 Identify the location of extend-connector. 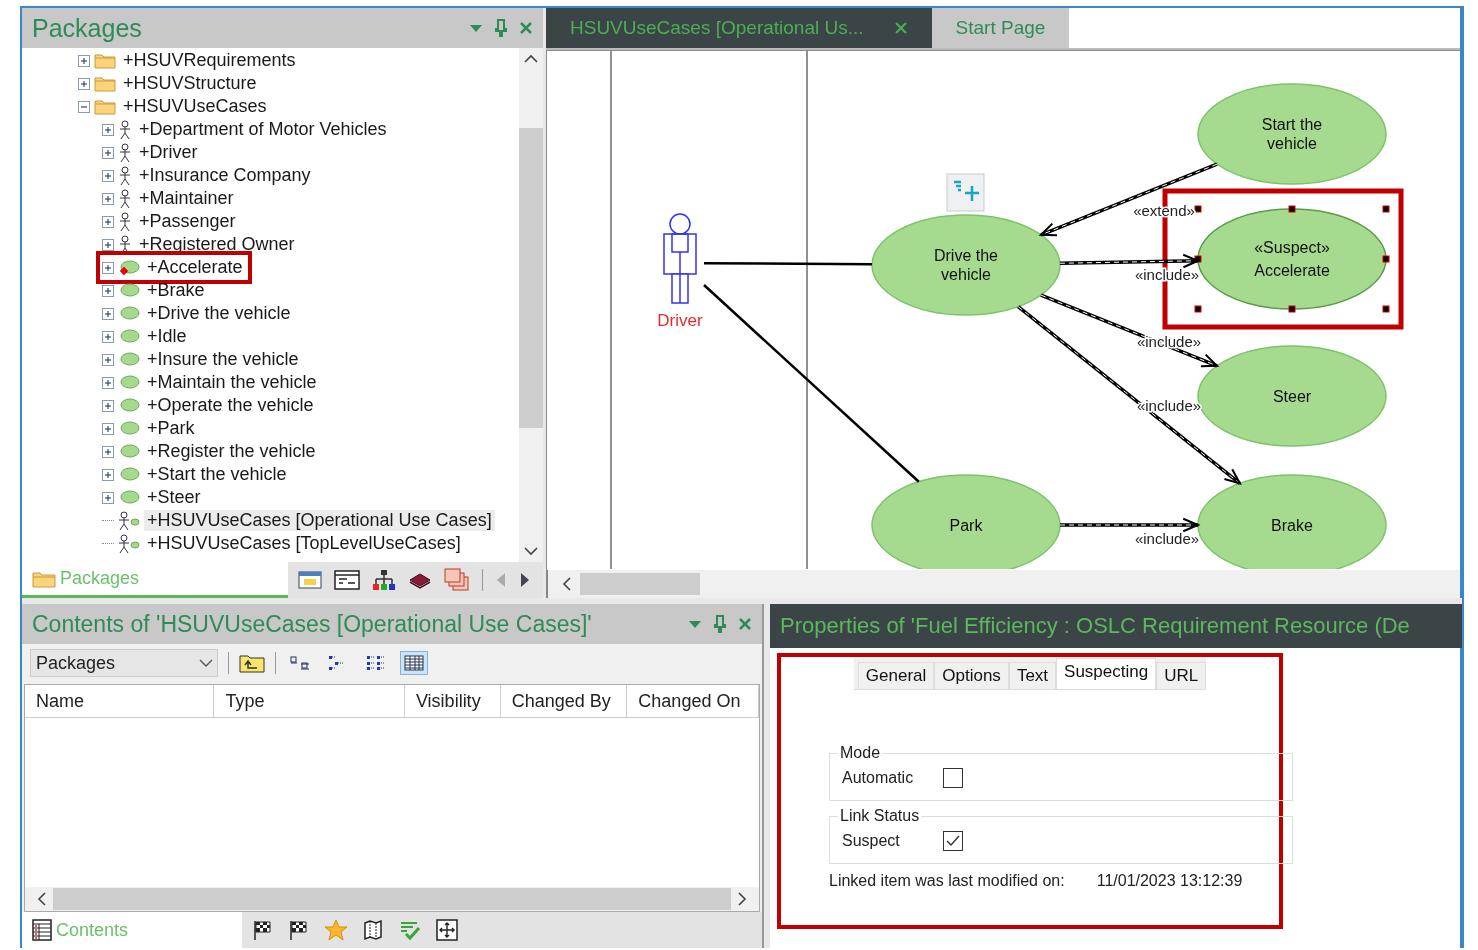
(1128, 199).